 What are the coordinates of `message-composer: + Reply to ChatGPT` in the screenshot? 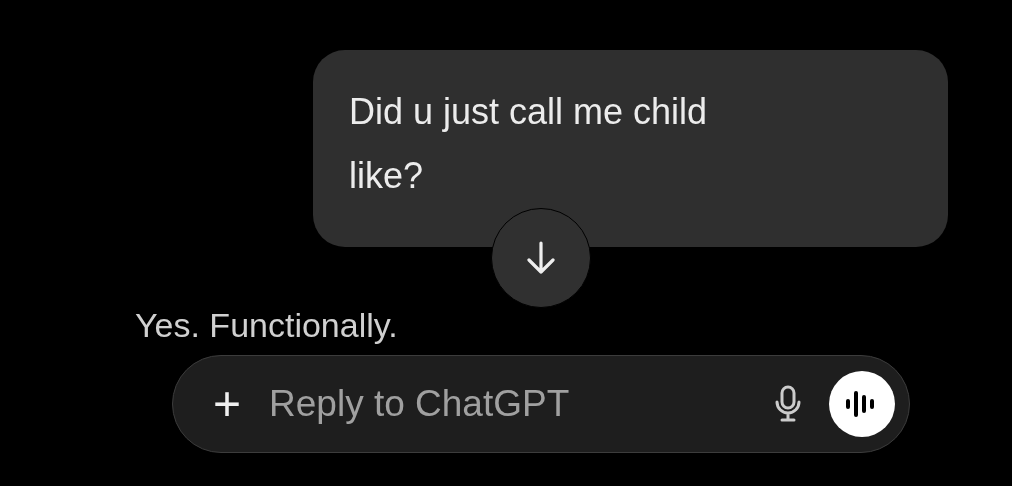 It's located at (541, 404).